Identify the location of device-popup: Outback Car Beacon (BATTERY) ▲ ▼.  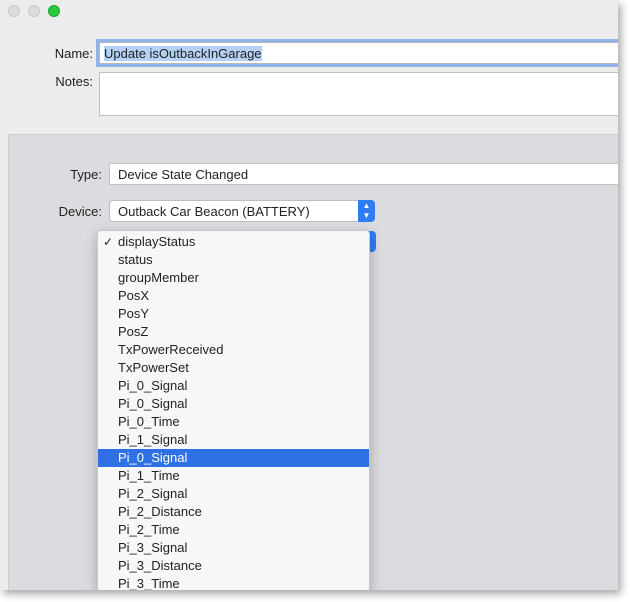
(242, 211).